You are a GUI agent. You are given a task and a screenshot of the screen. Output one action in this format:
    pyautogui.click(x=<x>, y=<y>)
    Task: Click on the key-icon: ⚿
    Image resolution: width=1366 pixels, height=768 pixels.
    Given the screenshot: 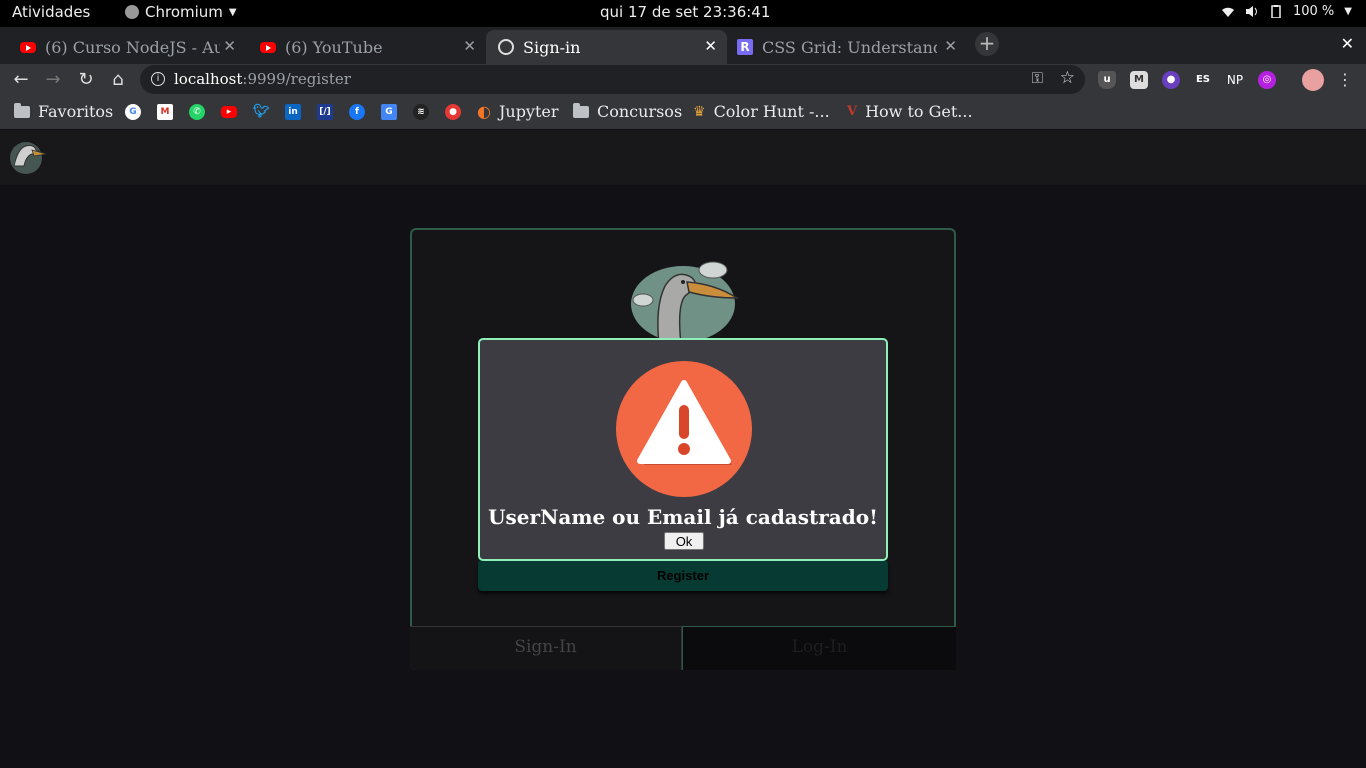 What is the action you would take?
    pyautogui.click(x=1037, y=78)
    